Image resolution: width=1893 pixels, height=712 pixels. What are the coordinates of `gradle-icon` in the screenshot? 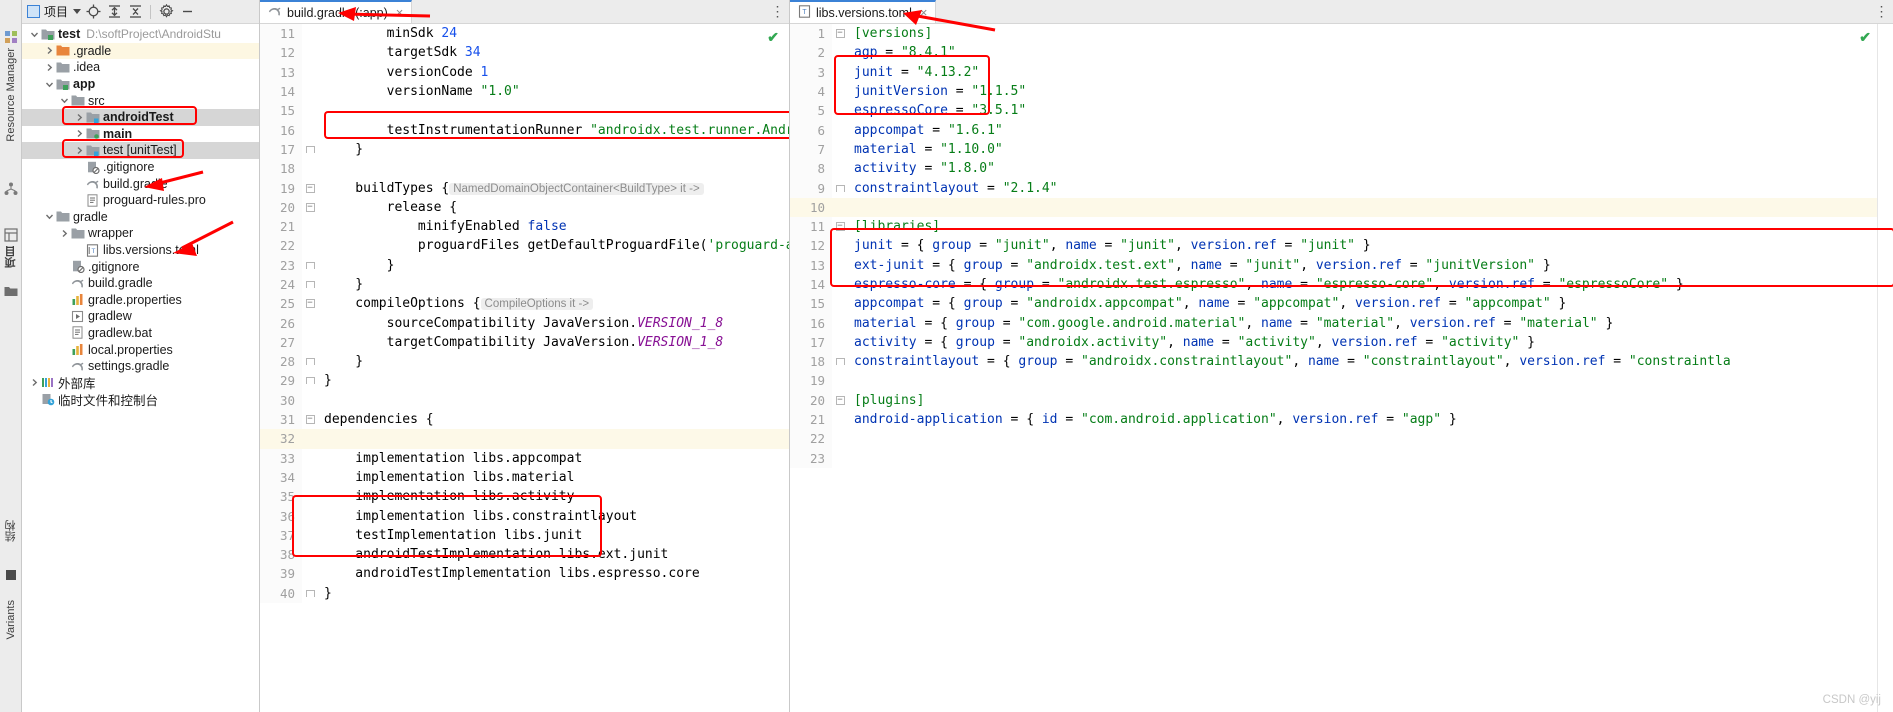 It's located at (92, 184).